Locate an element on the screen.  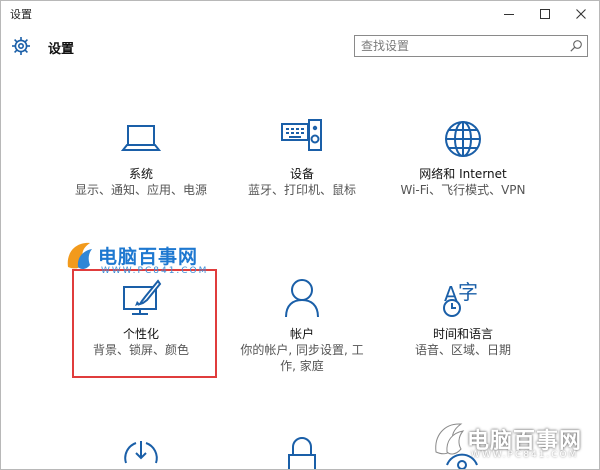
svg-text: 字 is located at coordinates (468, 292).